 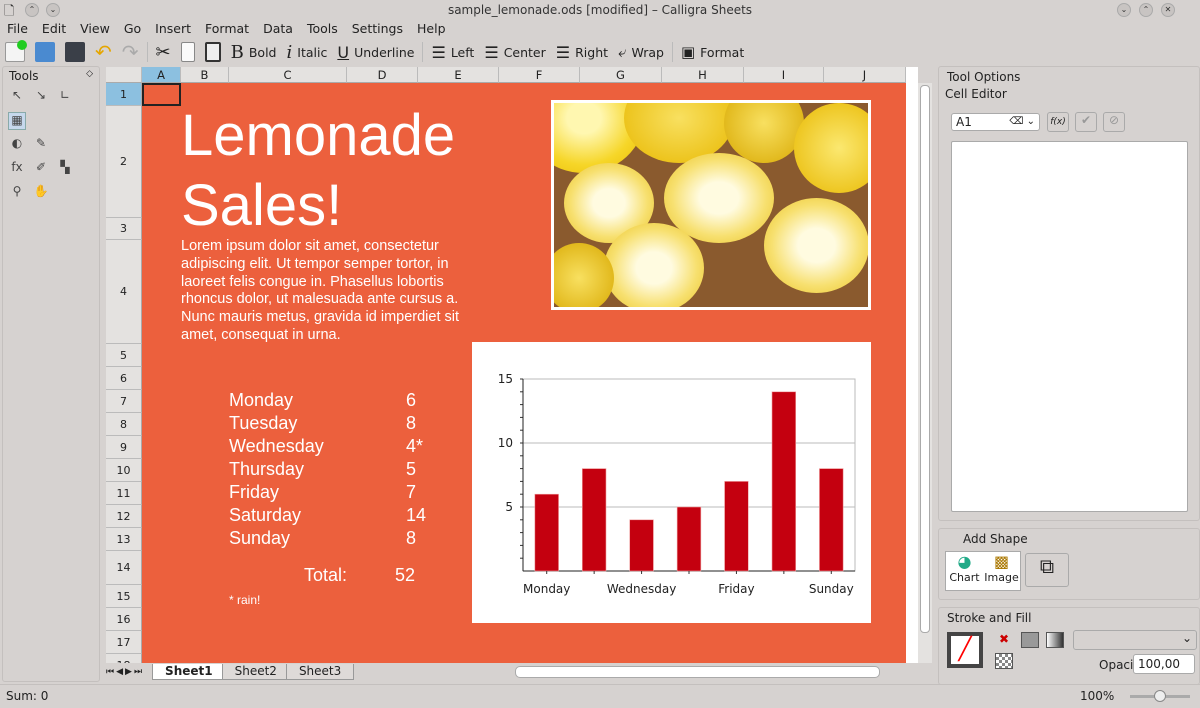 What do you see at coordinates (227, 29) in the screenshot?
I see `menu-format: Format` at bounding box center [227, 29].